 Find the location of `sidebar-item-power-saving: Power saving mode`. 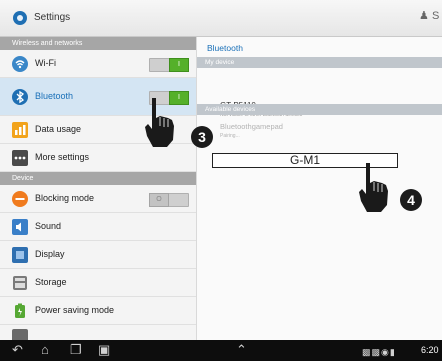

sidebar-item-power-saving: Power saving mode is located at coordinates (98, 311).